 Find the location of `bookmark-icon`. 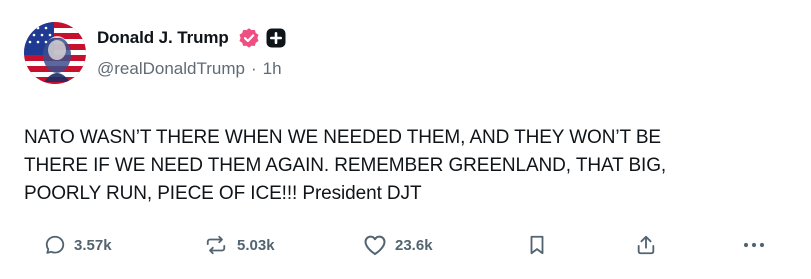

bookmark-icon is located at coordinates (537, 245).